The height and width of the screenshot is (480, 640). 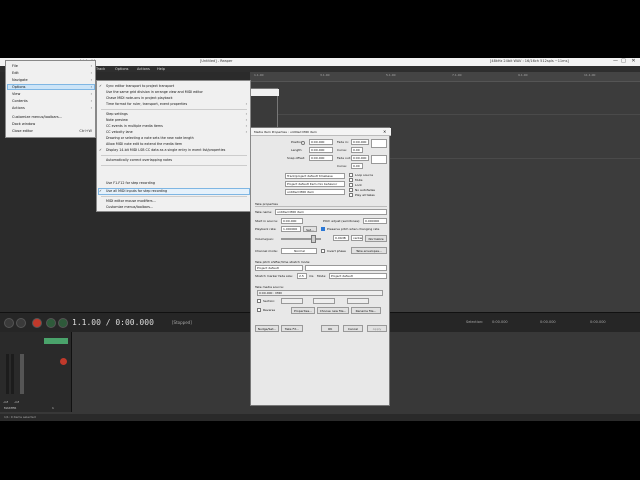 I want to click on volume-field: 0.00dB, so click(x=341, y=238).